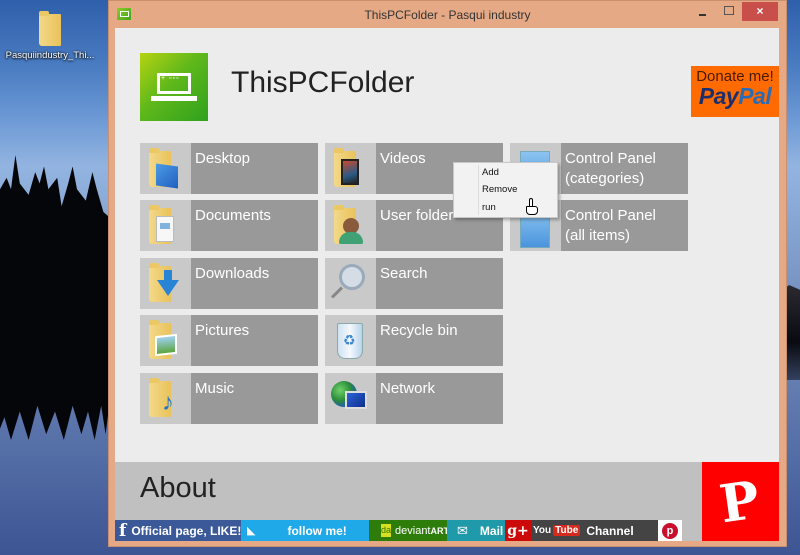 The height and width of the screenshot is (555, 800). Describe the element at coordinates (229, 225) in the screenshot. I see `tile-documents: Documents` at that location.